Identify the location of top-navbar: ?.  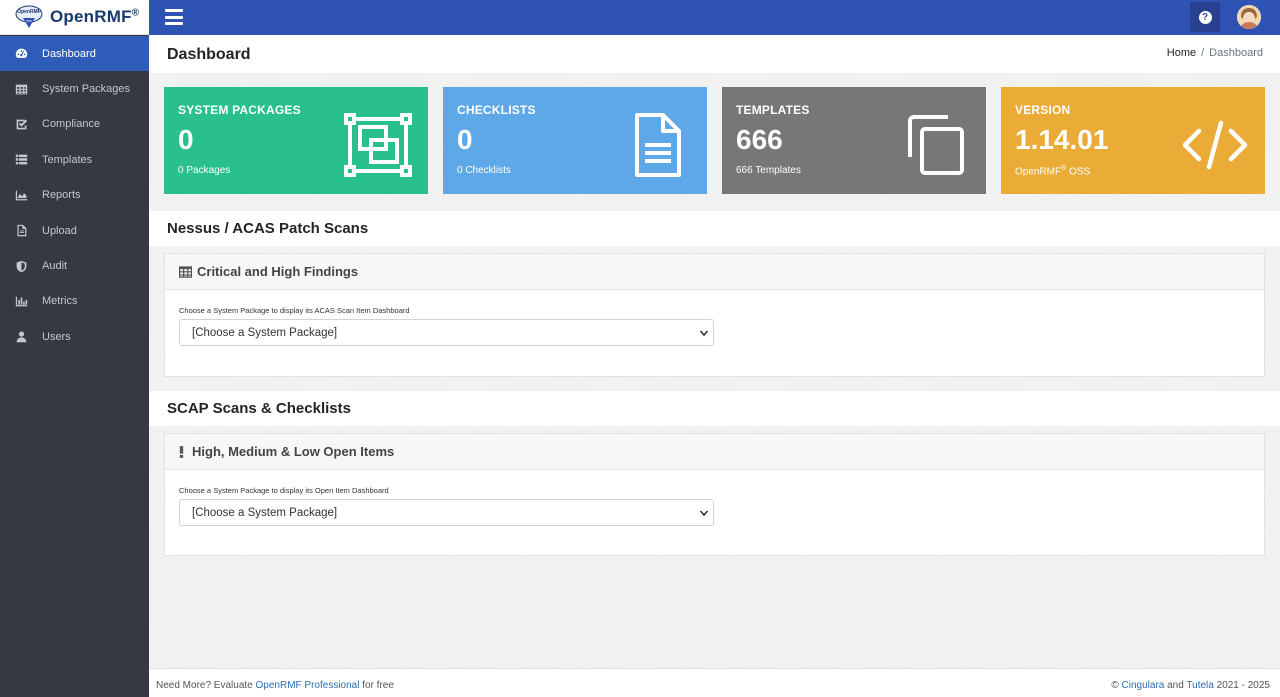
(714, 17).